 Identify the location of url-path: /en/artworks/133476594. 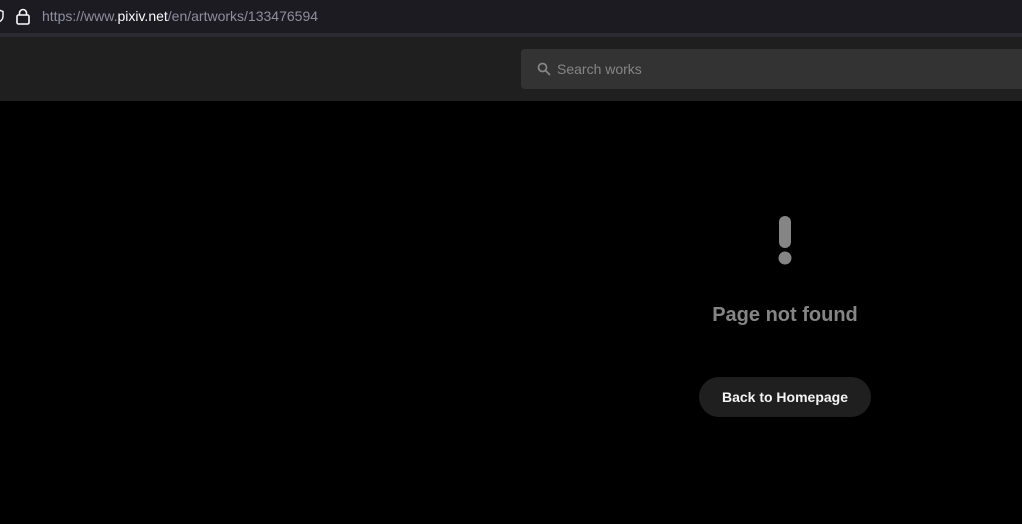
(243, 16).